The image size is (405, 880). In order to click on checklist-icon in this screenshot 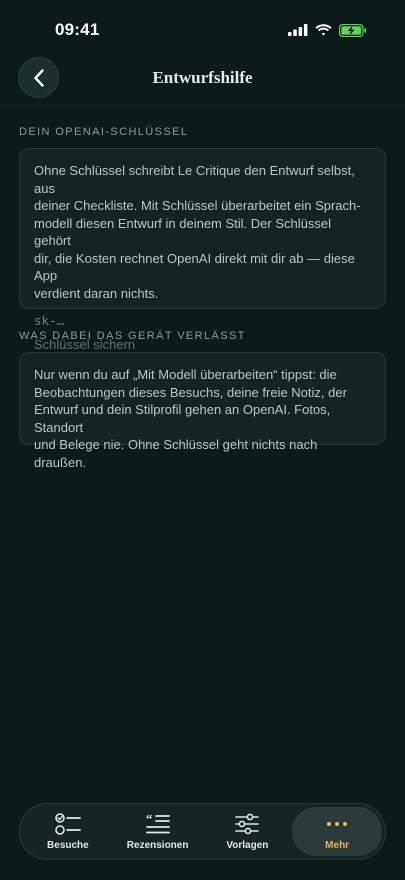, I will do `click(68, 823)`.